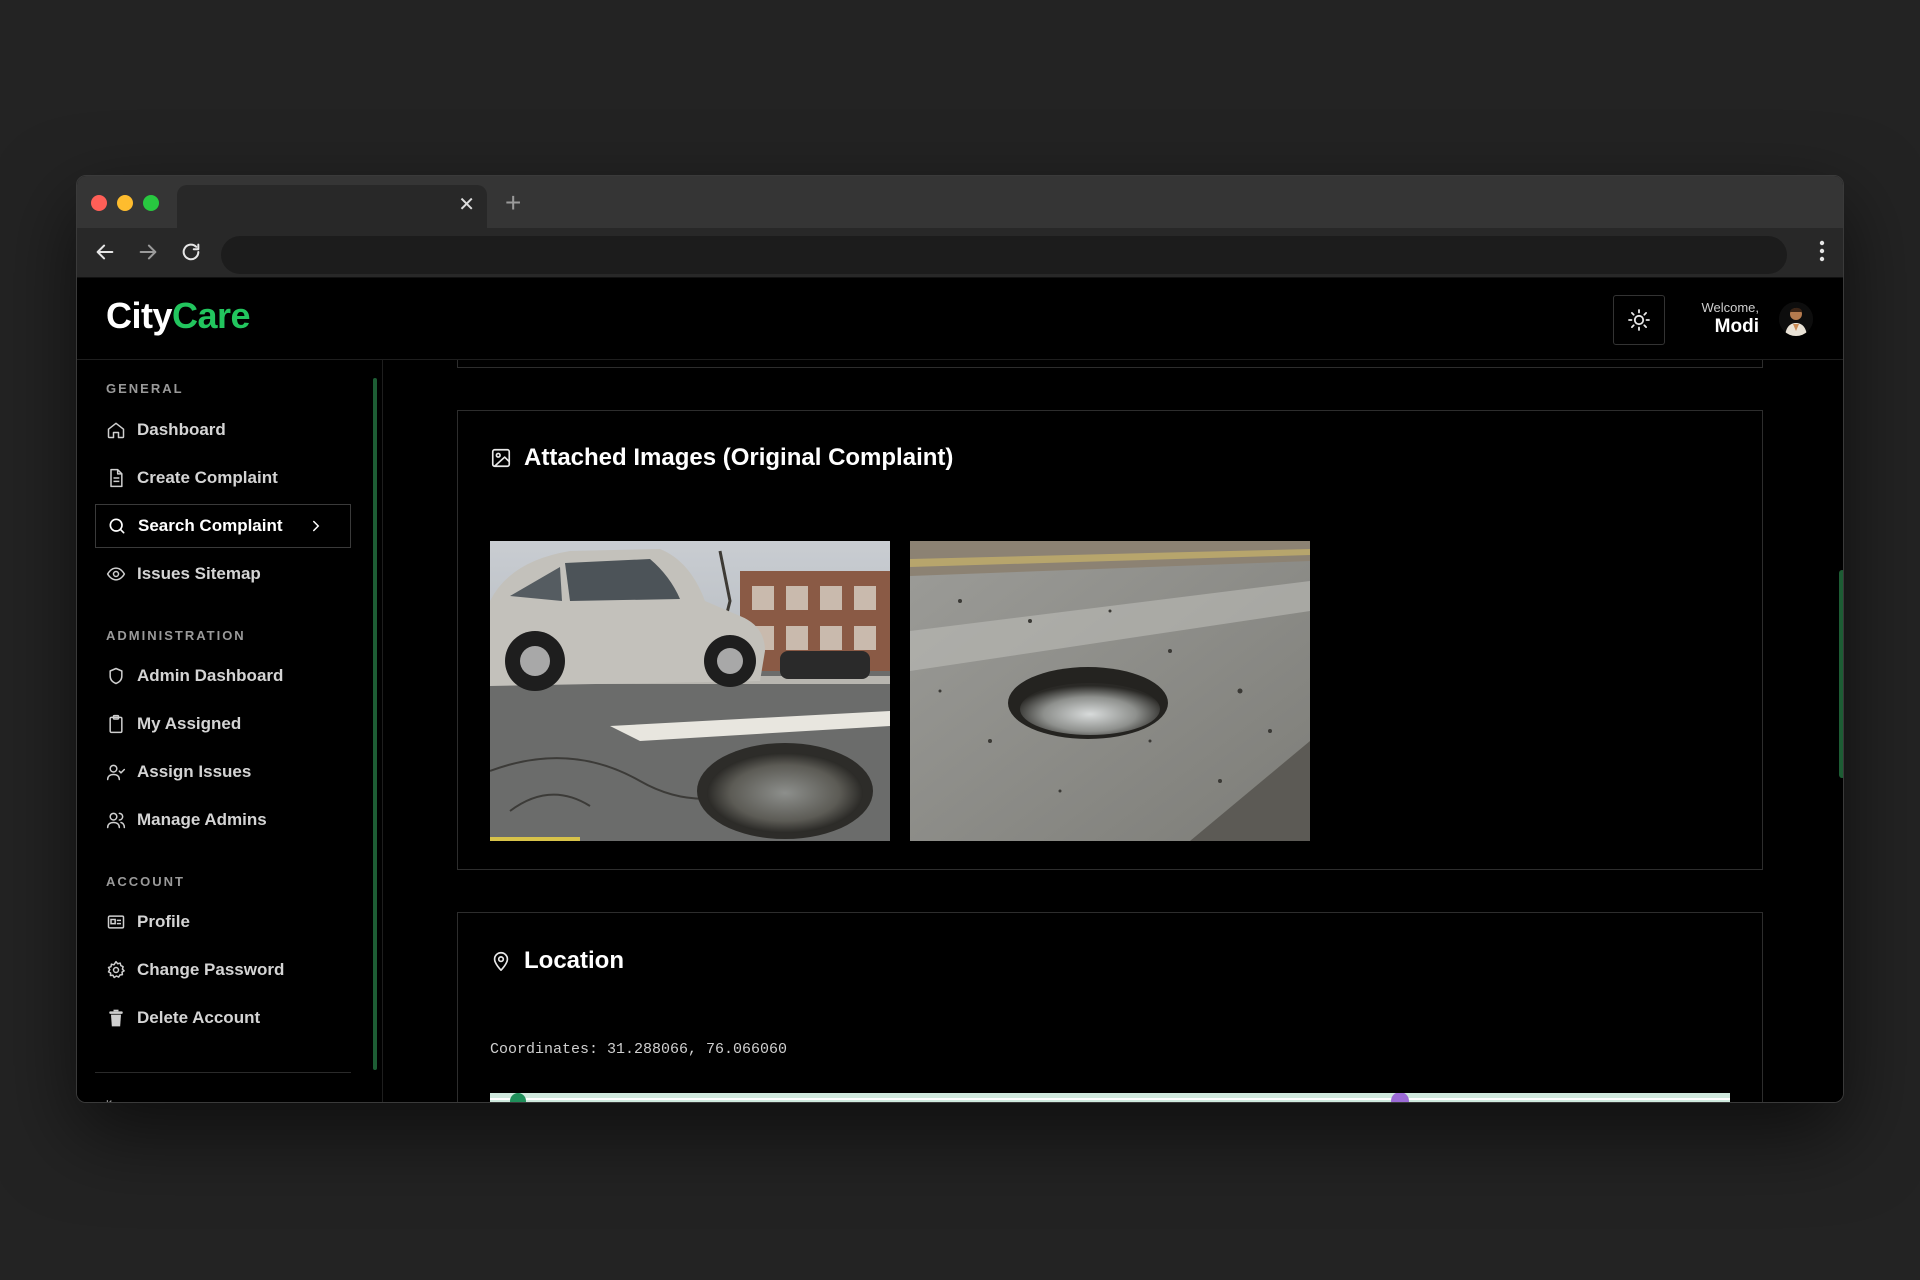 The image size is (1920, 1280). What do you see at coordinates (145, 388) in the screenshot?
I see `section-label-general: GENERAL` at bounding box center [145, 388].